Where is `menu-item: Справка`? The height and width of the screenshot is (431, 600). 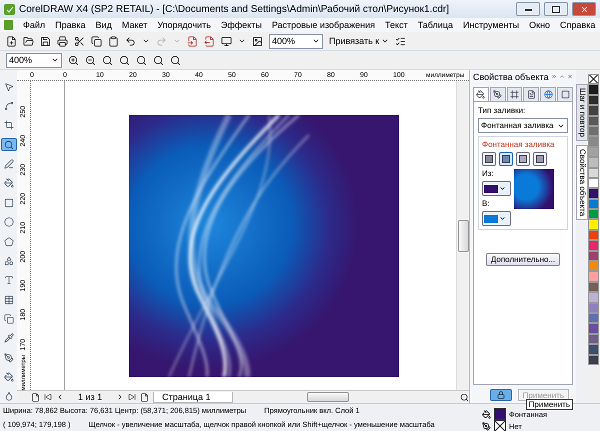
menu-item: Справка is located at coordinates (578, 25).